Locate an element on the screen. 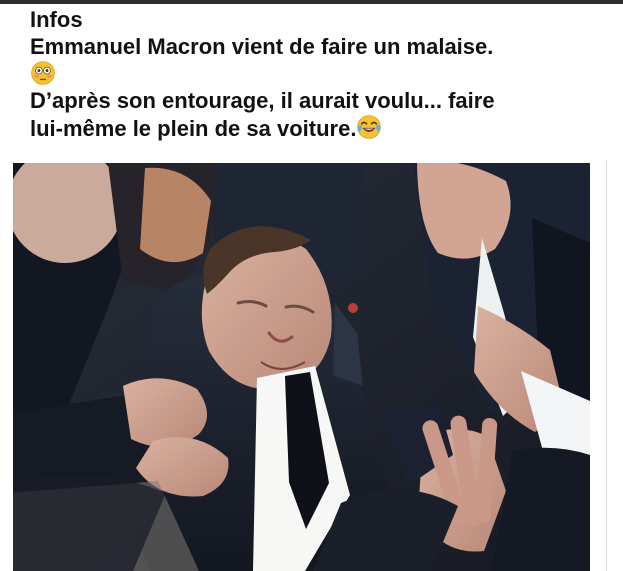 The image size is (623, 571). post-line-4: lui-même le plein de sa voiture. is located at coordinates (193, 128).